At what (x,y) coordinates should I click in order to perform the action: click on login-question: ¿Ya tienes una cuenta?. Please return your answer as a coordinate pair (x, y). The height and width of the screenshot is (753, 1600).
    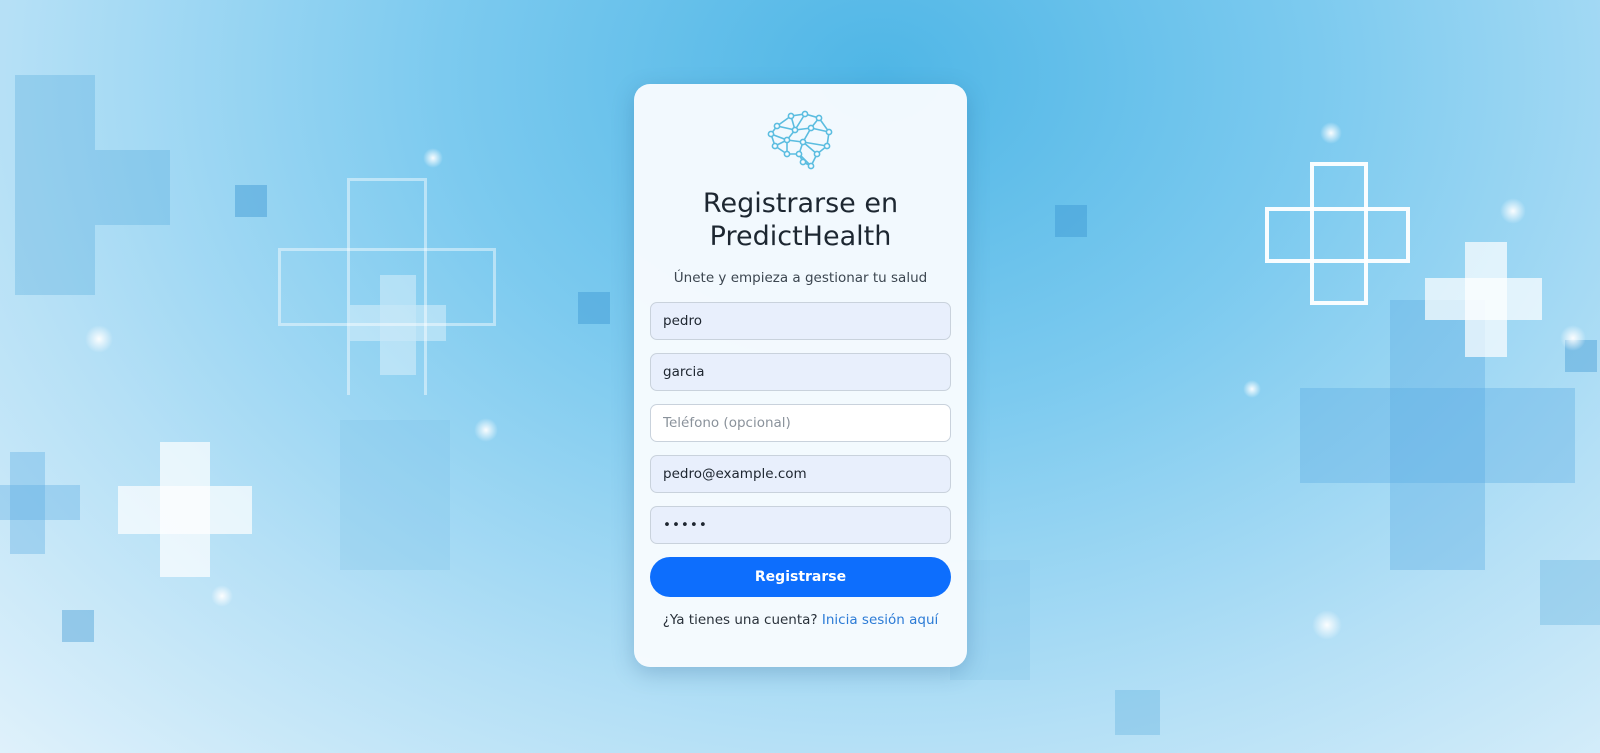
    Looking at the image, I should click on (740, 620).